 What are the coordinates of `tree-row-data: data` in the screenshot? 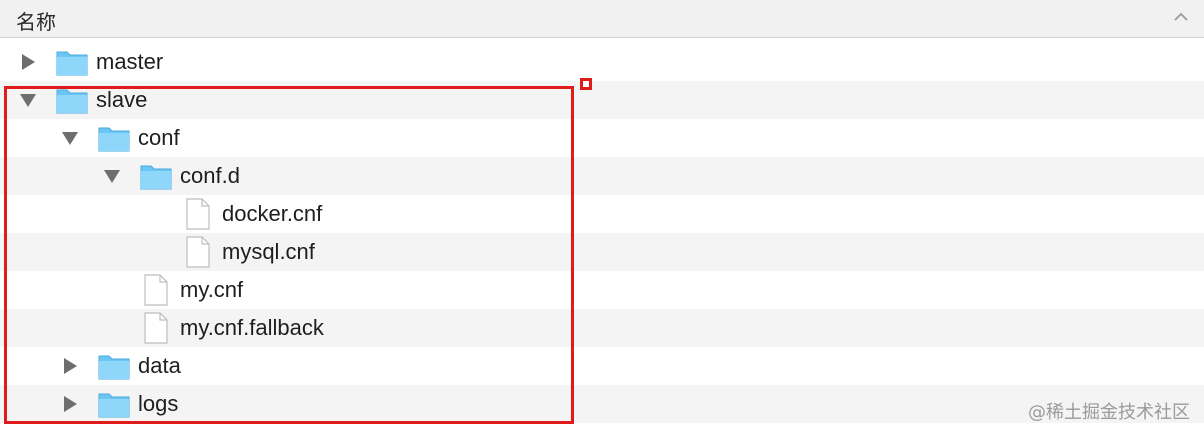 It's located at (602, 366).